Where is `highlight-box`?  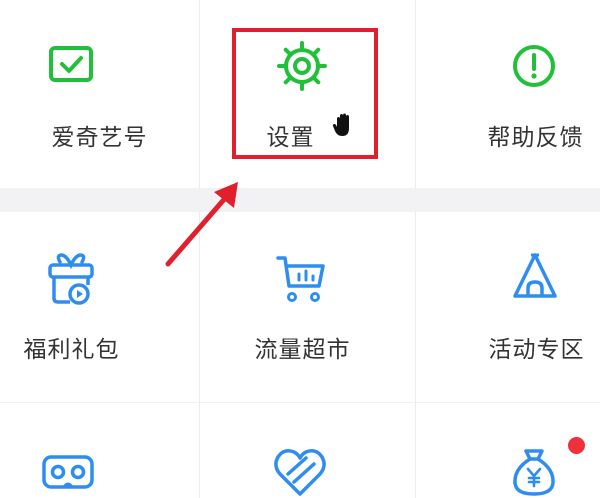 highlight-box is located at coordinates (305, 93).